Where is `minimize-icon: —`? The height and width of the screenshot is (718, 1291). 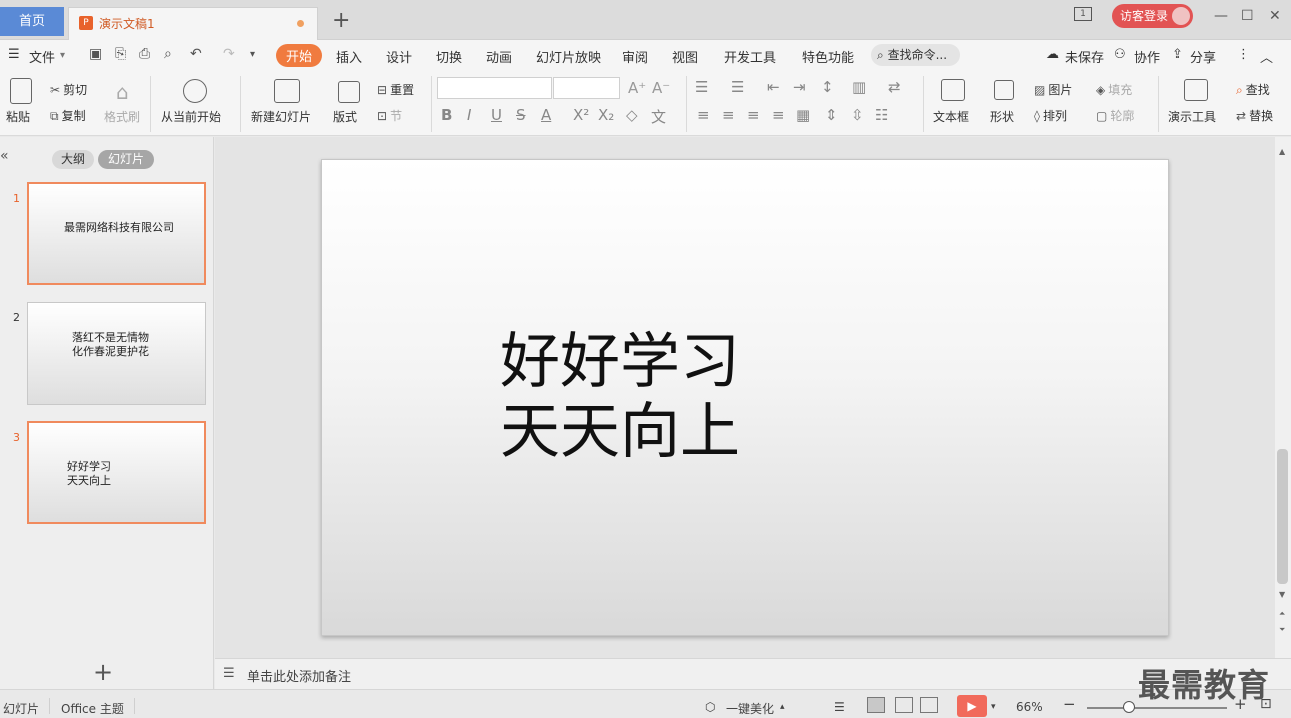
minimize-icon: — is located at coordinates (1221, 16).